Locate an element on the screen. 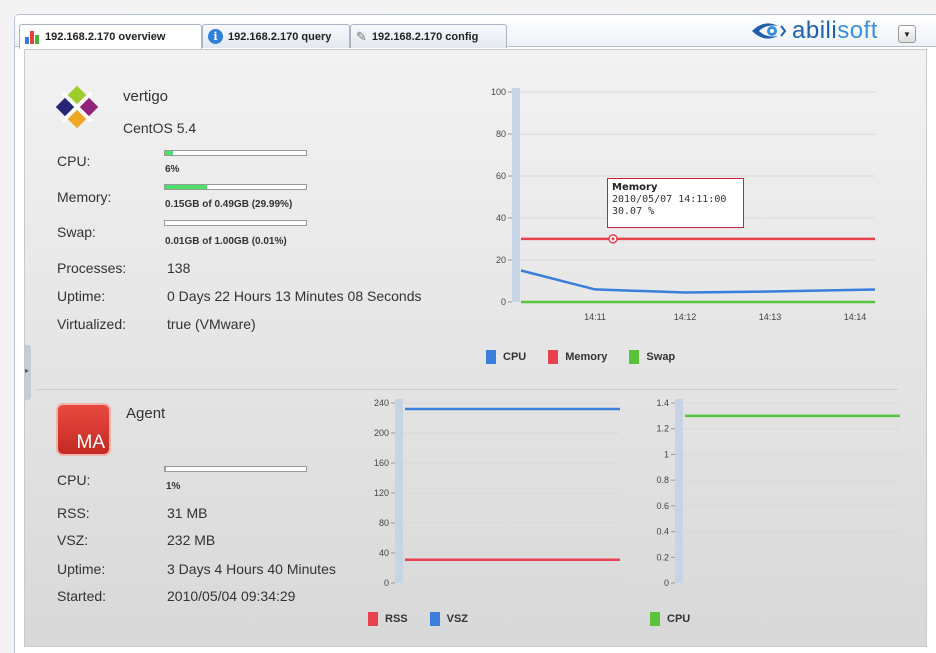 This screenshot has width=936, height=653. agent-started-label: Started: is located at coordinates (82, 596).